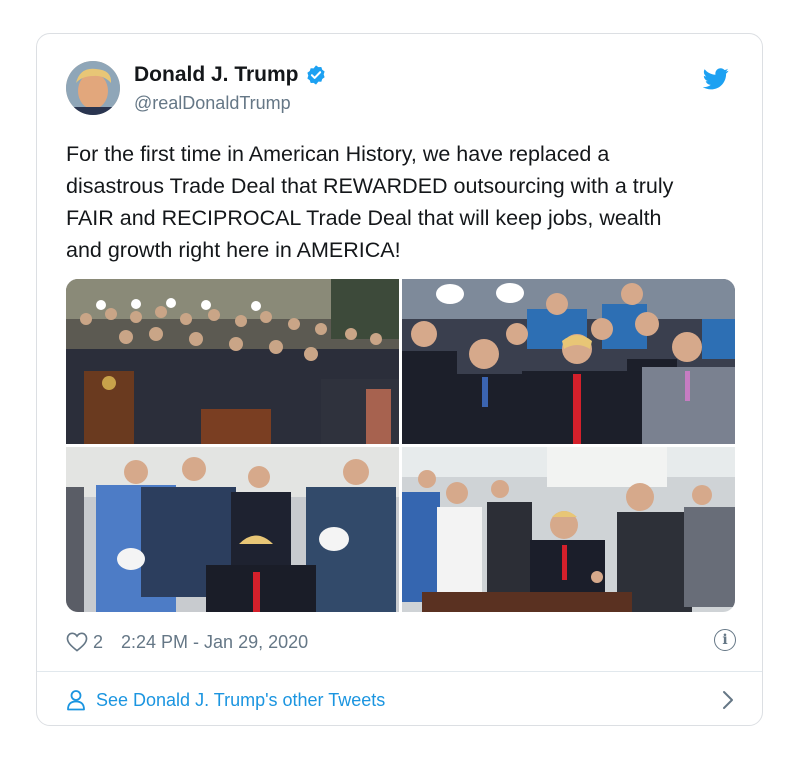 This screenshot has height=764, width=799. I want to click on author-name-row: Donald J. Trump, so click(230, 75).